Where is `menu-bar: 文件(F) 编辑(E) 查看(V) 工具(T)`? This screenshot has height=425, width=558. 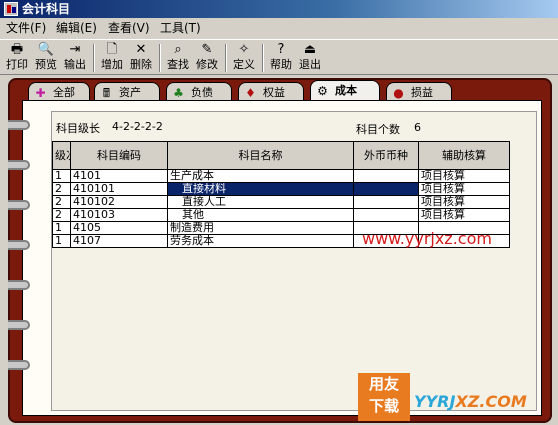 menu-bar: 文件(F) 编辑(E) 查看(V) 工具(T) is located at coordinates (279, 28).